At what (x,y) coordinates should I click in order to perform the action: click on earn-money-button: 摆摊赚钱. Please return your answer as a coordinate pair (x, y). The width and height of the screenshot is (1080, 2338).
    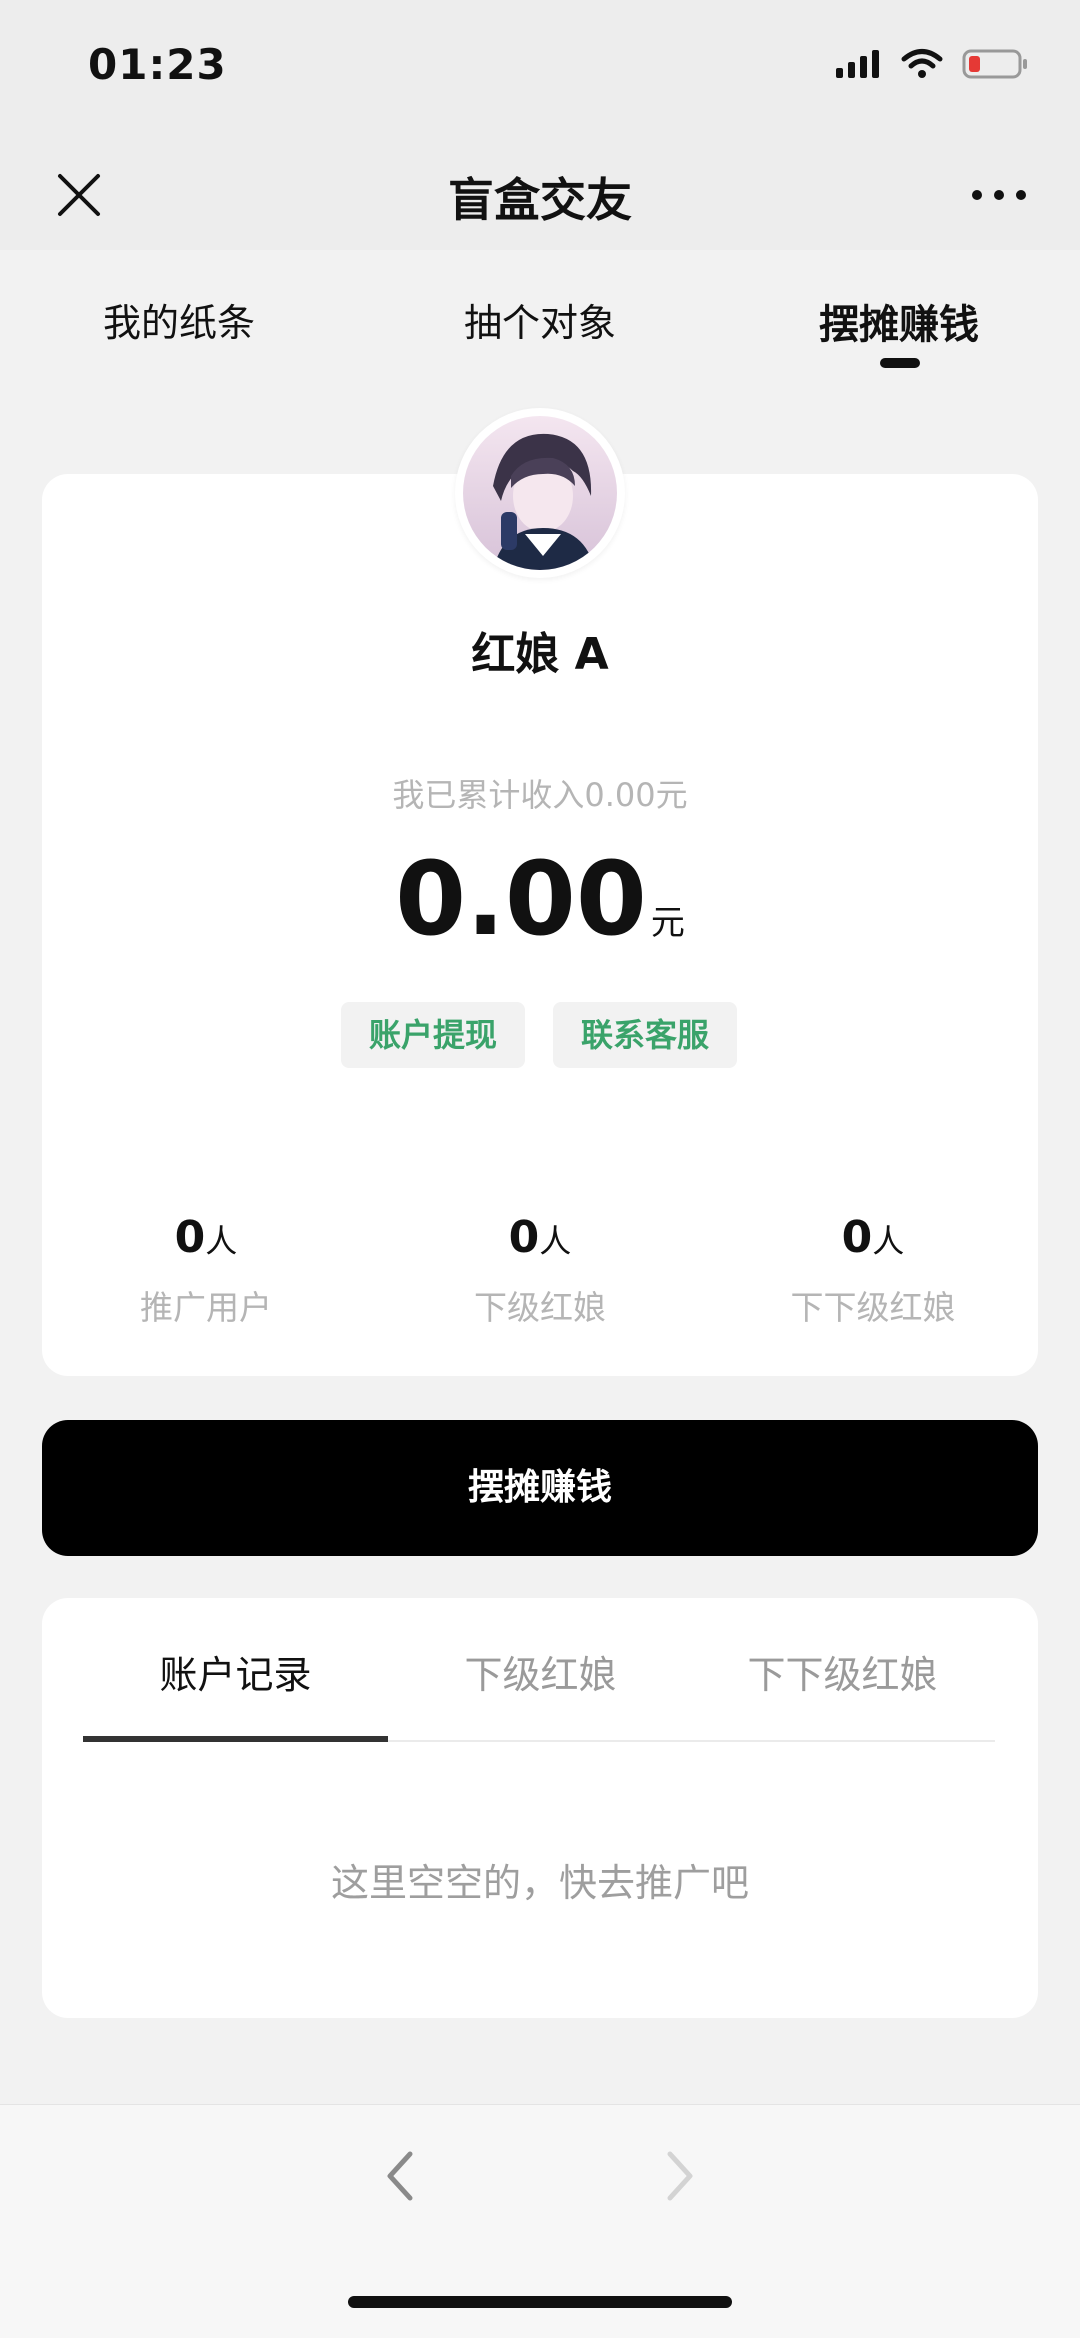
    Looking at the image, I should click on (540, 1488).